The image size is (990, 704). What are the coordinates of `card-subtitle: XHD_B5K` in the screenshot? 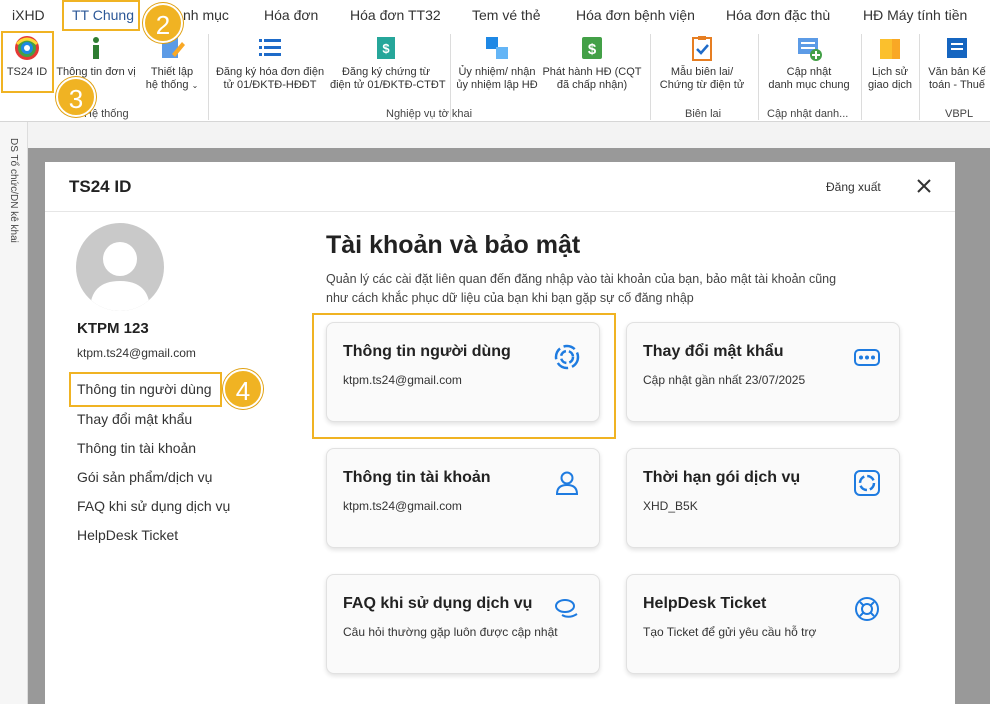 It's located at (670, 506).